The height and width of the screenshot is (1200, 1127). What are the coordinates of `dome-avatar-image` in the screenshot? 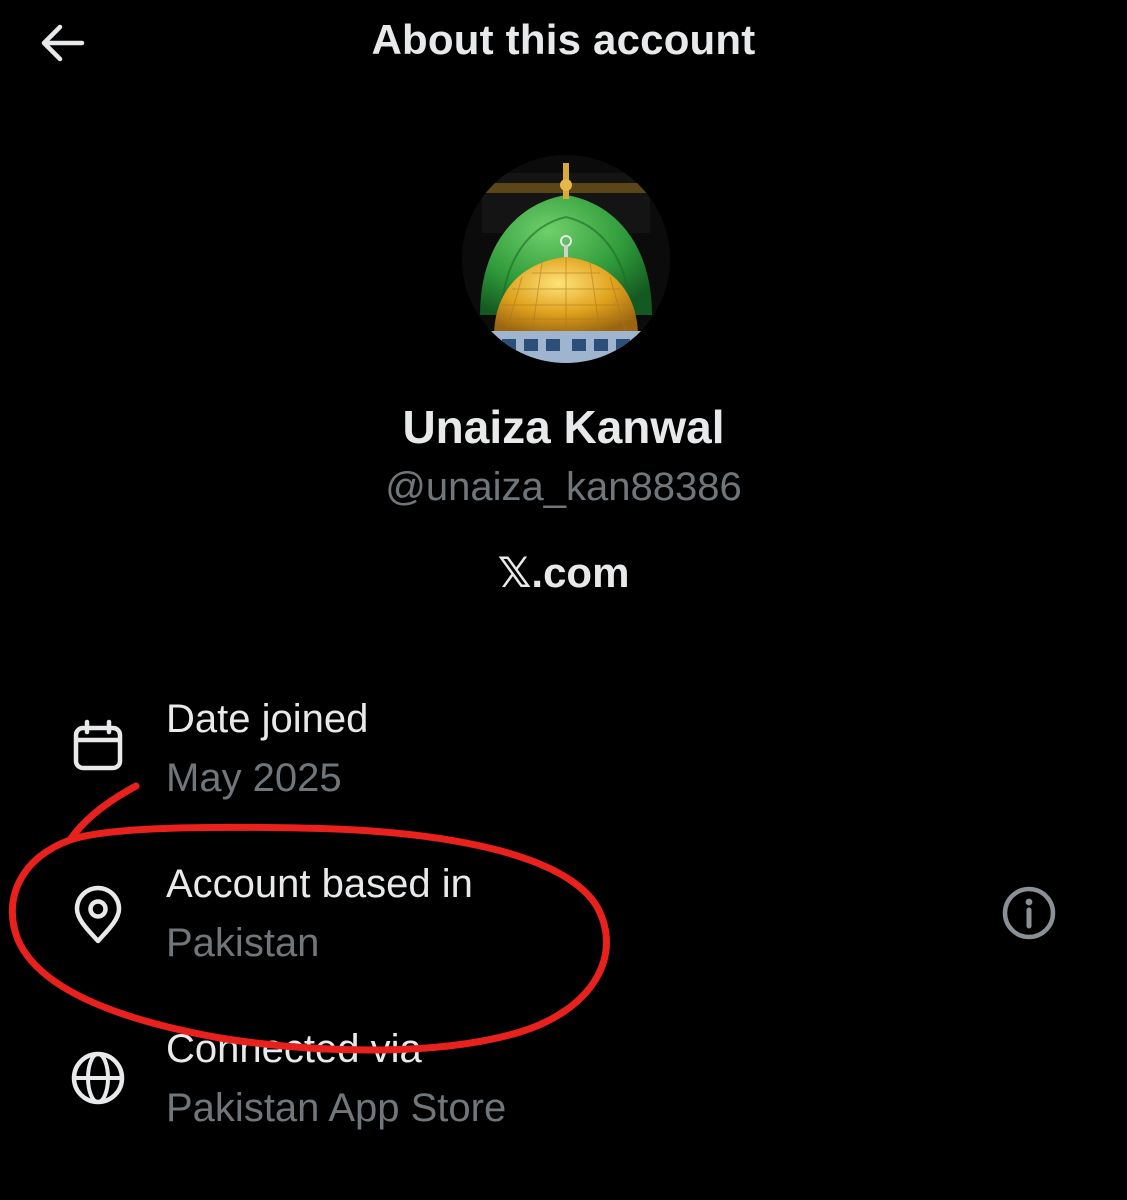 It's located at (566, 259).